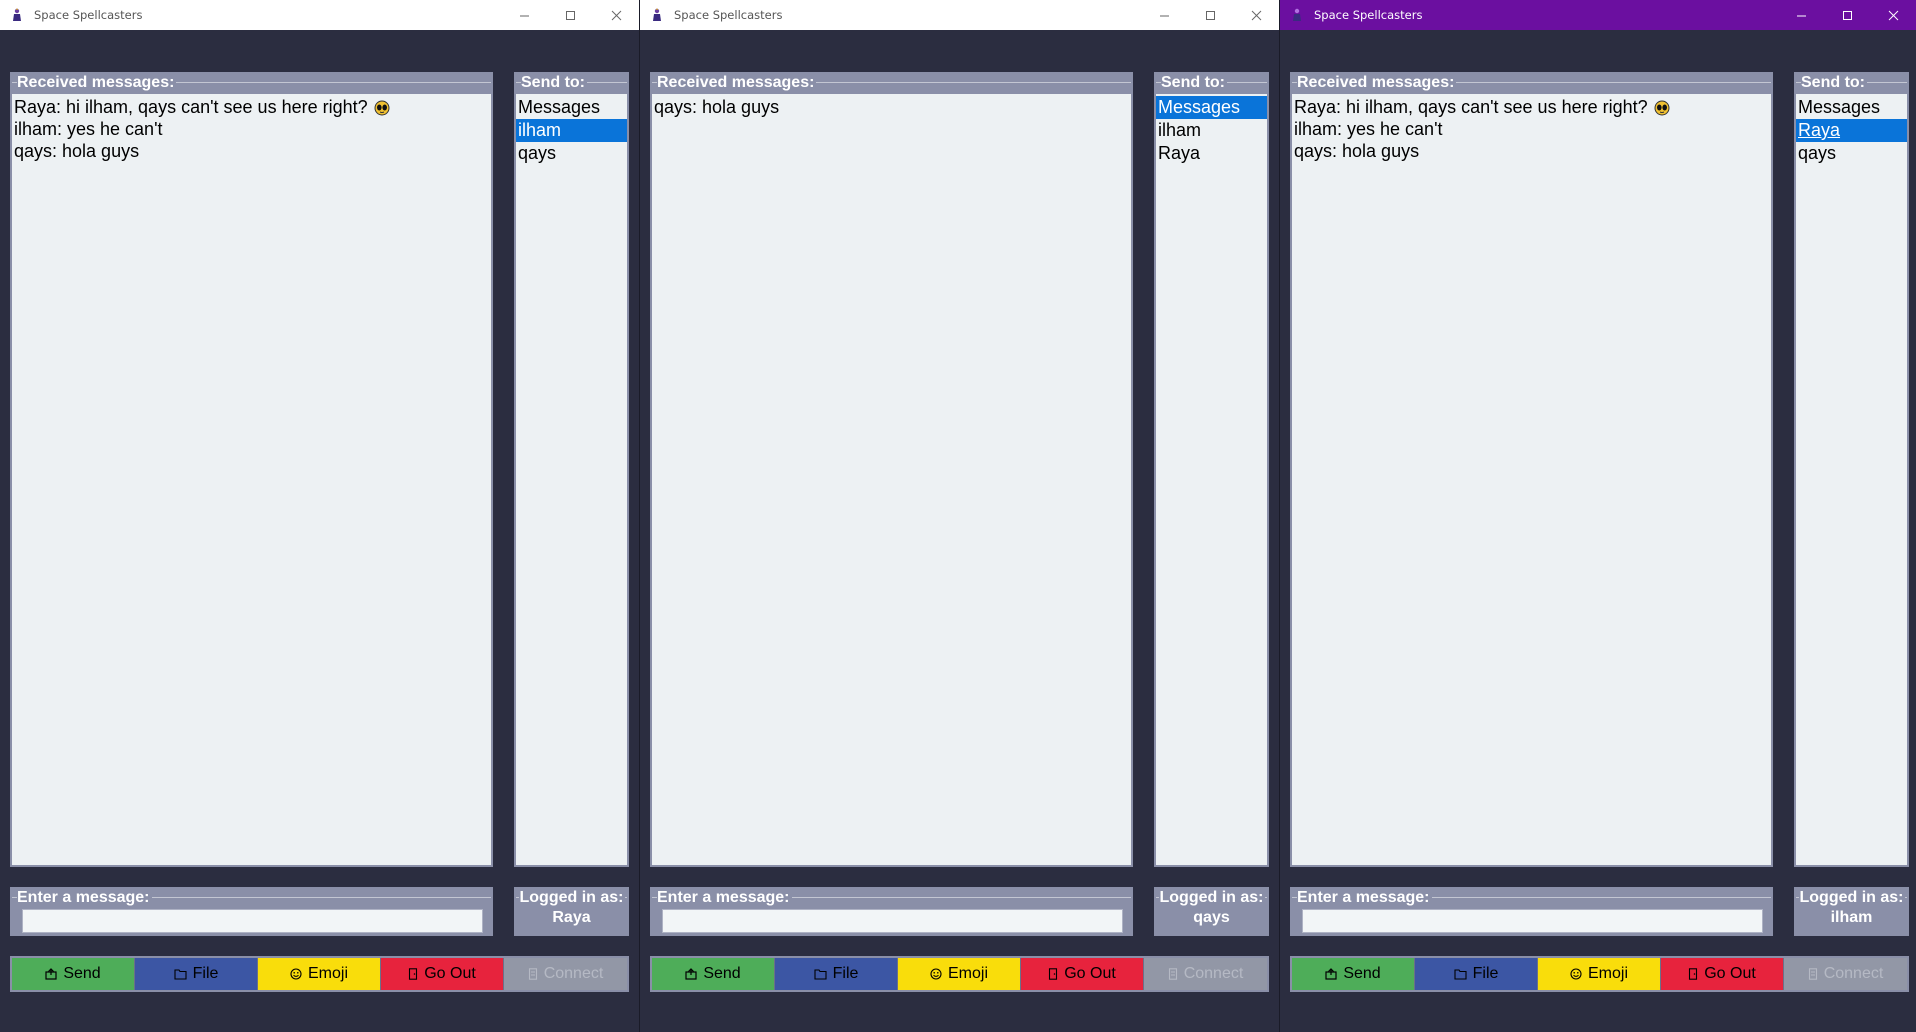  I want to click on recipient-list: Messages ilham Raya, so click(1211, 479).